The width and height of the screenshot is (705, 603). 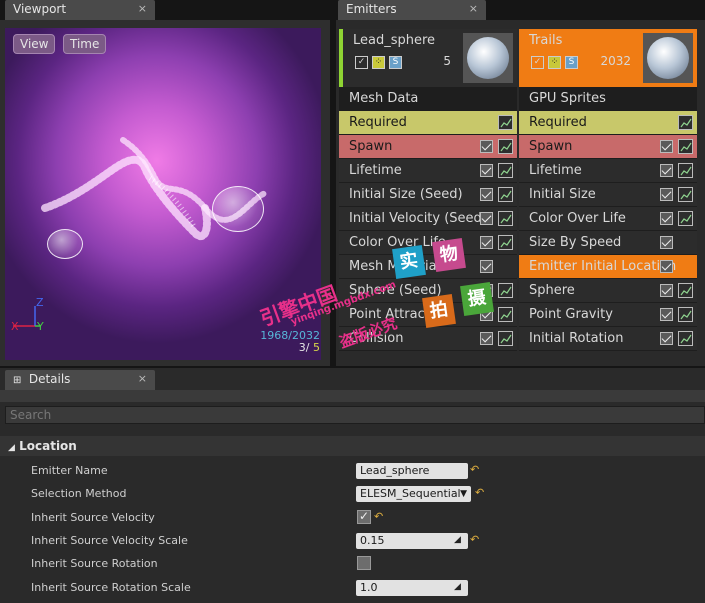 What do you see at coordinates (447, 61) in the screenshot?
I see `emitter-particle-count: 5` at bounding box center [447, 61].